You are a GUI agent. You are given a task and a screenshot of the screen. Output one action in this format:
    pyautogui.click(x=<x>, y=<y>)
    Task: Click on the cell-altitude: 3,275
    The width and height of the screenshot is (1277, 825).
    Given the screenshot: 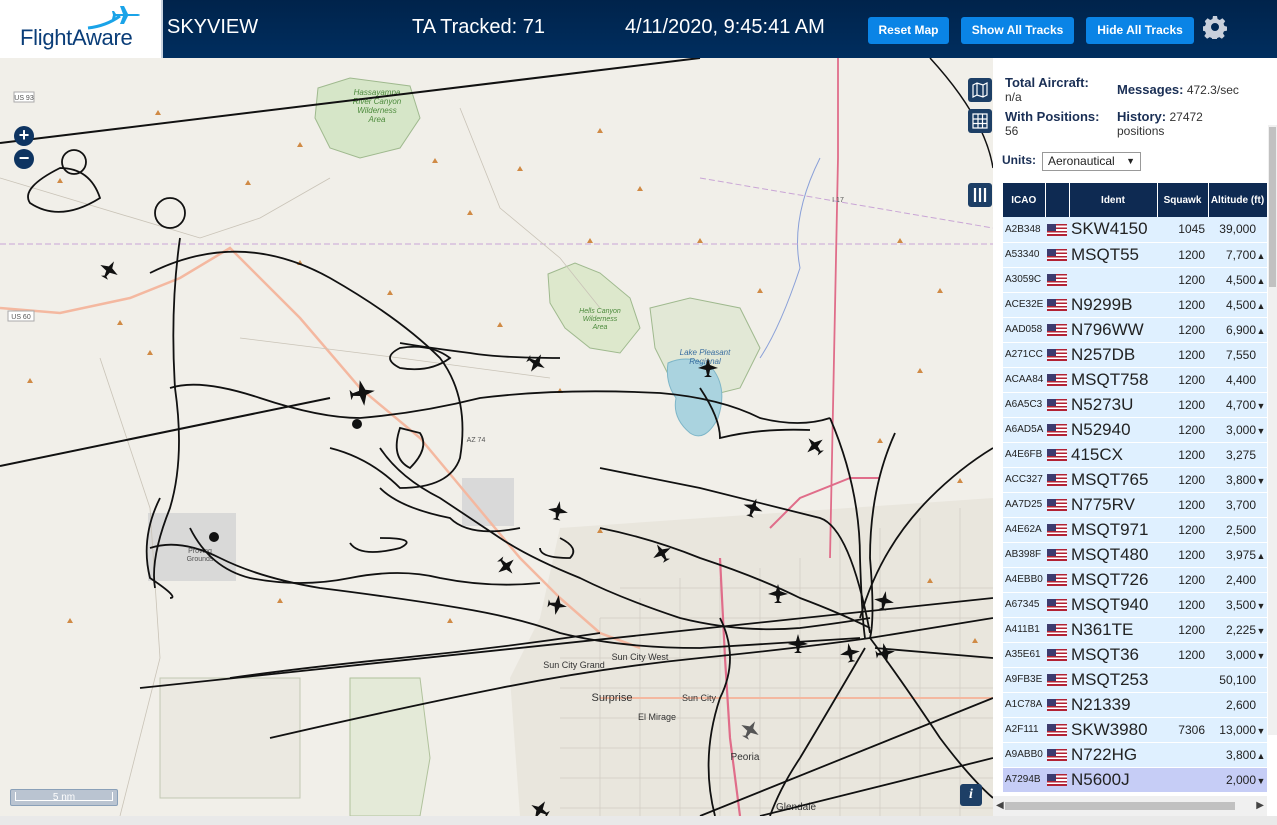 What is the action you would take?
    pyautogui.click(x=1237, y=454)
    